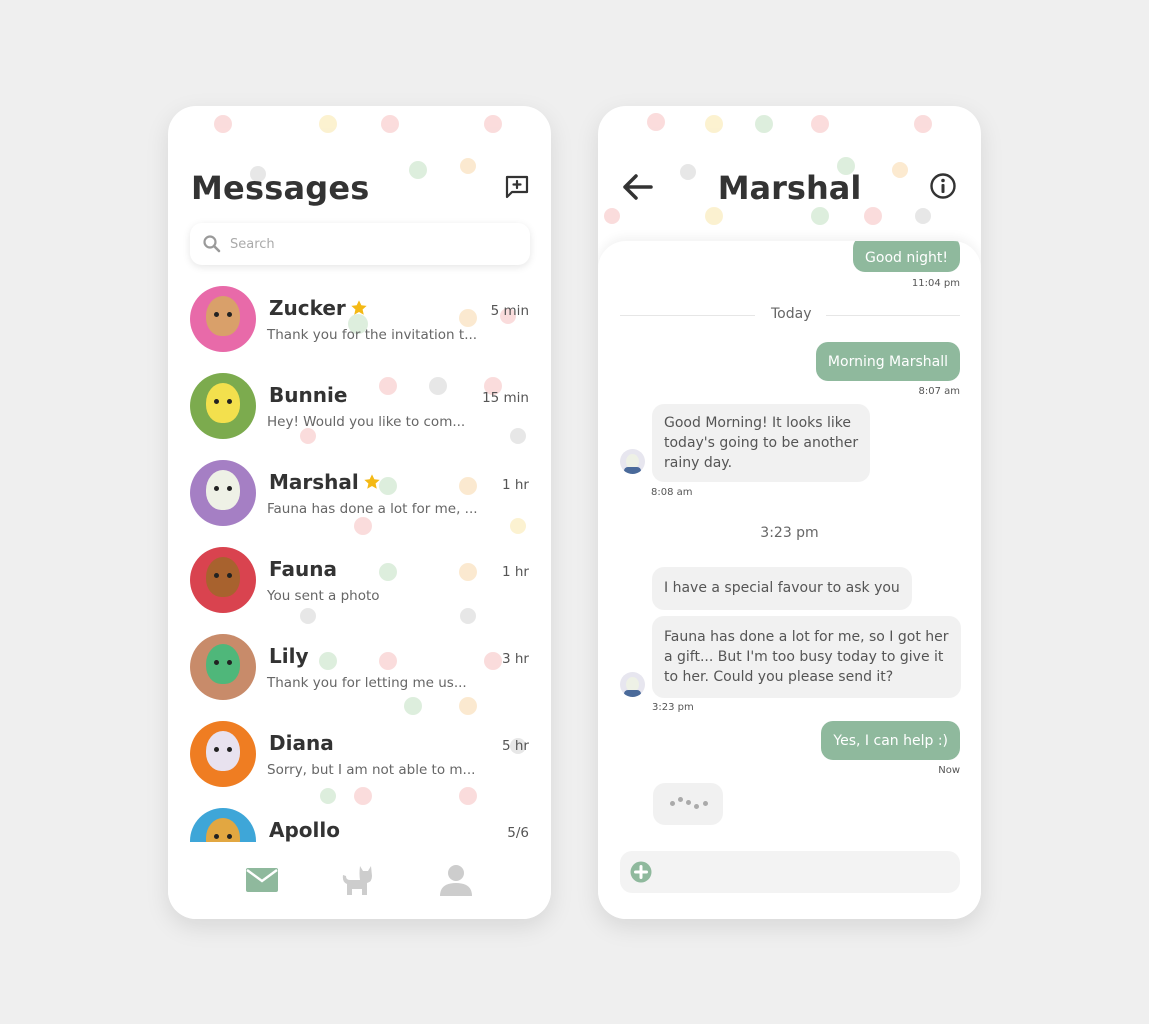  Describe the element at coordinates (212, 244) in the screenshot. I see `search-icon` at that location.